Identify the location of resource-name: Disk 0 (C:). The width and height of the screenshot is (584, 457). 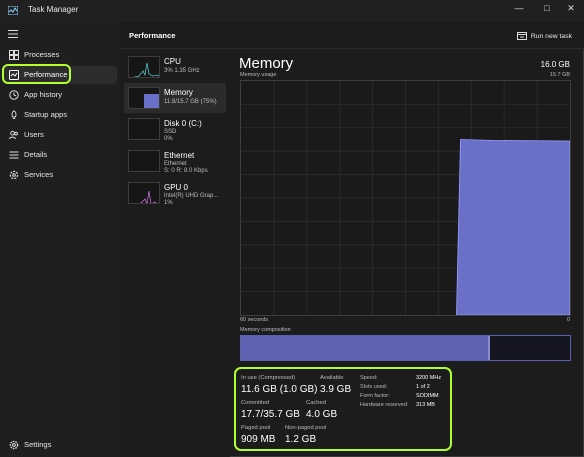
(183, 123).